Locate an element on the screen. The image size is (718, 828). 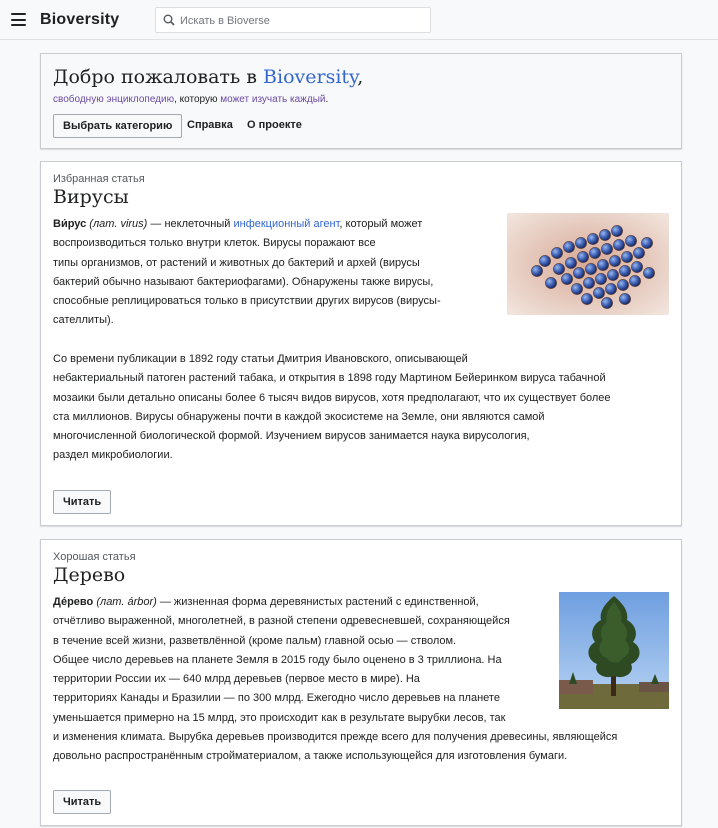
search-icon is located at coordinates (169, 20).